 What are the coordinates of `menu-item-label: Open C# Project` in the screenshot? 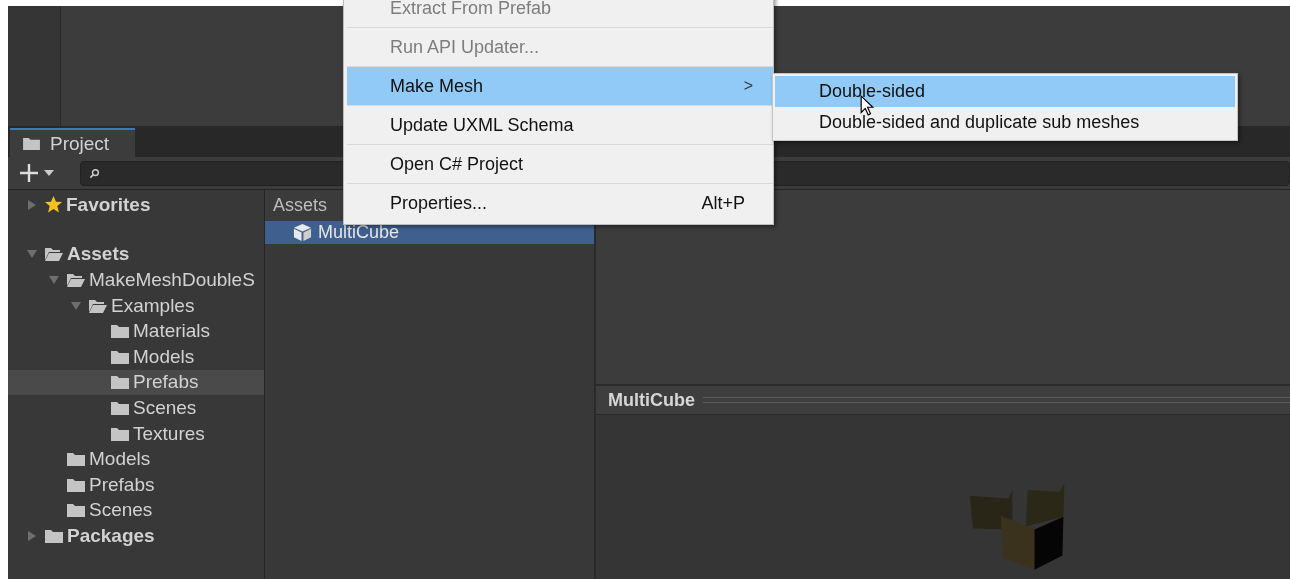 It's located at (457, 164).